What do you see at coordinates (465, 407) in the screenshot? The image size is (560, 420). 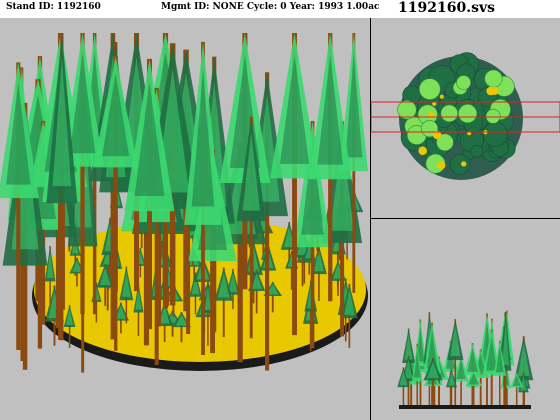 I see `profile-ground-strip` at bounding box center [465, 407].